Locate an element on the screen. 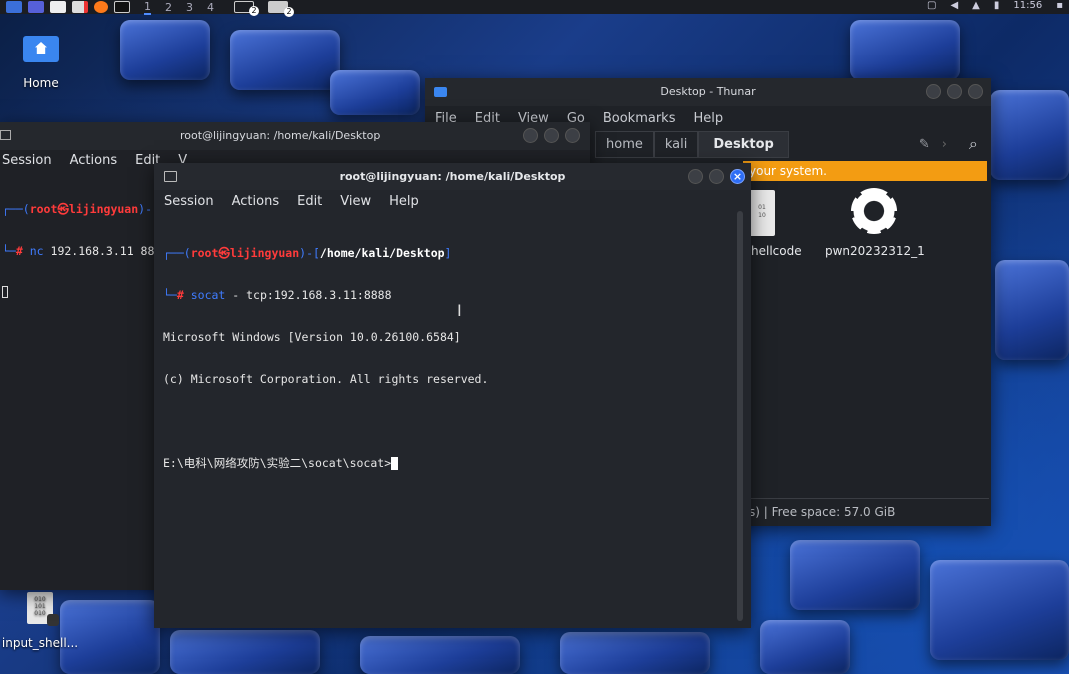  command-name: socat is located at coordinates (208, 295).